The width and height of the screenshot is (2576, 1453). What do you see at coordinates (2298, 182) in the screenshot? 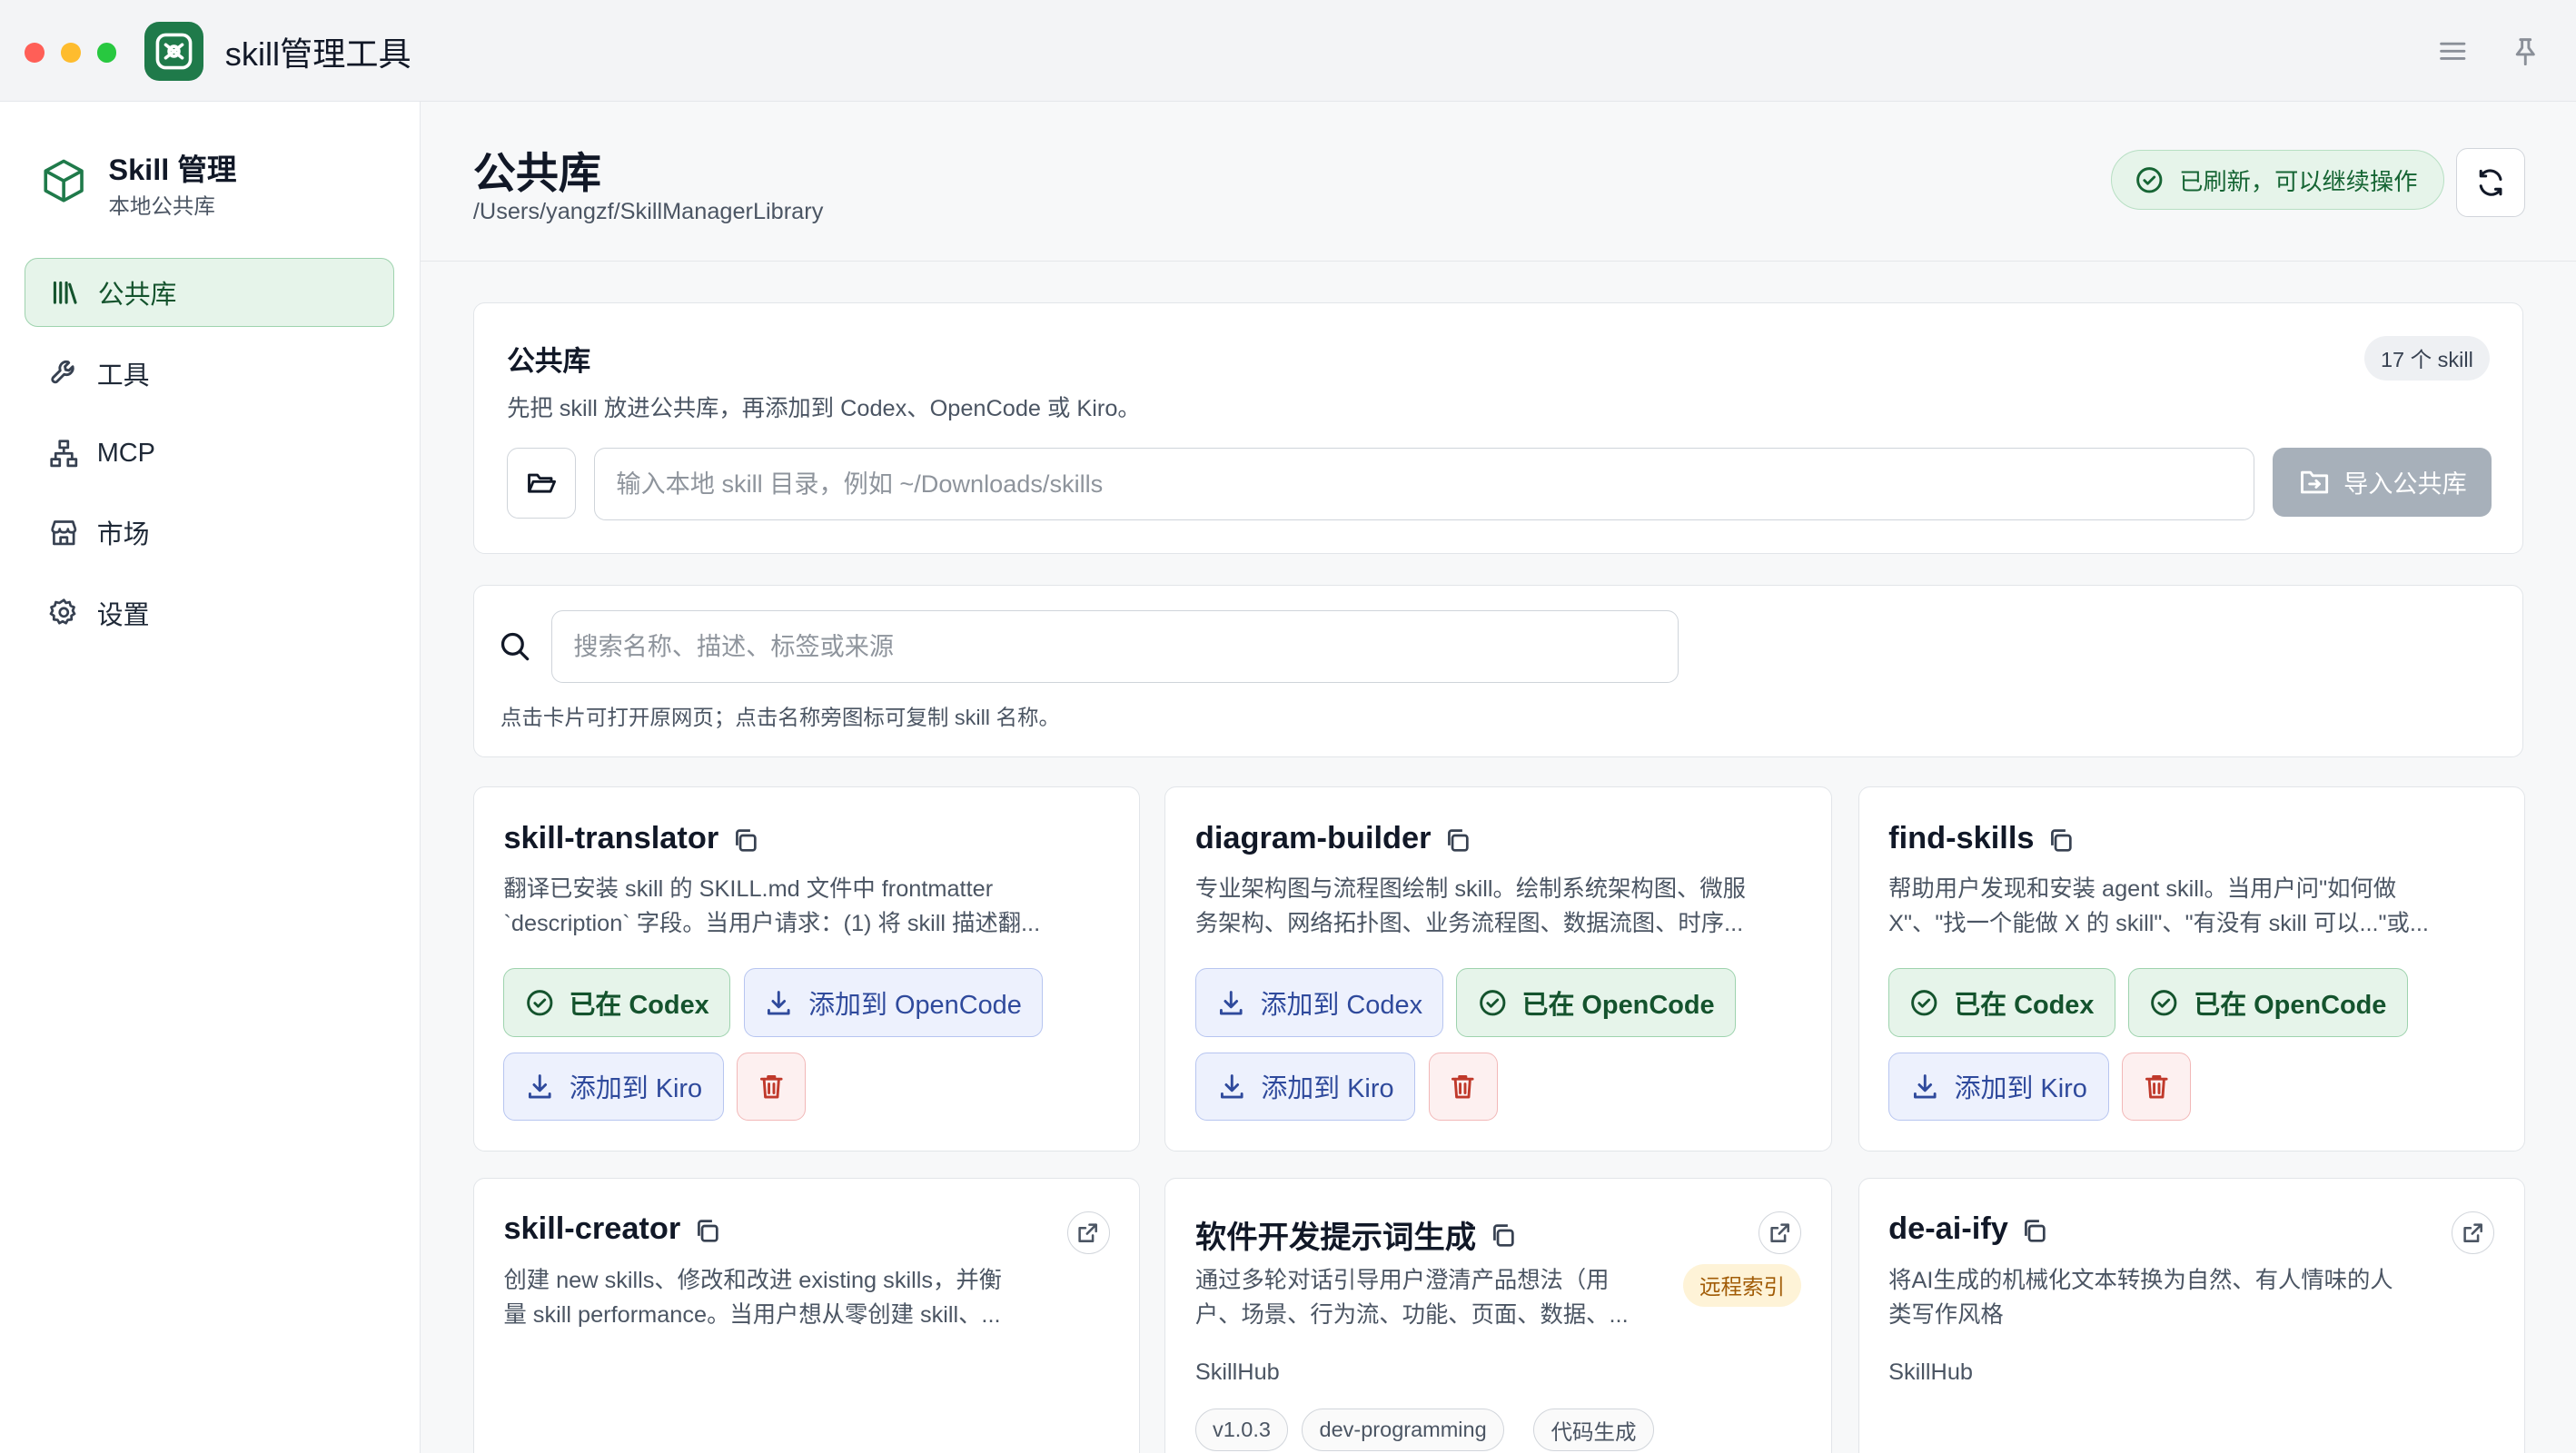
I see `status-text: 已刷新，可以继续操作` at bounding box center [2298, 182].